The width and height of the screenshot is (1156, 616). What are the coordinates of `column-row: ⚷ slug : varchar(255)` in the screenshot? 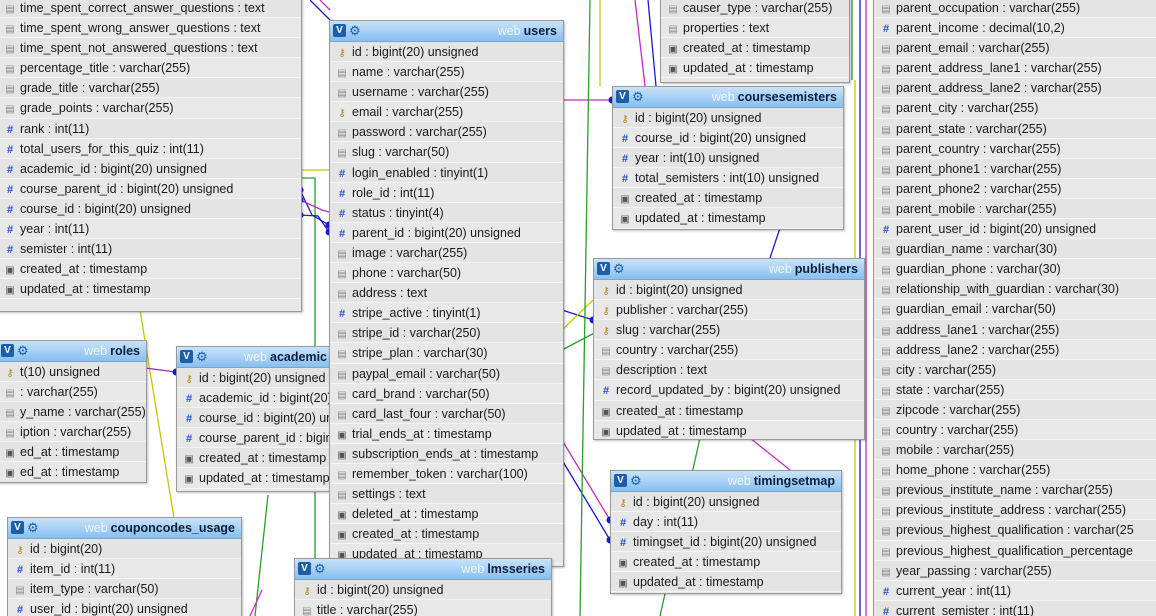 It's located at (729, 330).